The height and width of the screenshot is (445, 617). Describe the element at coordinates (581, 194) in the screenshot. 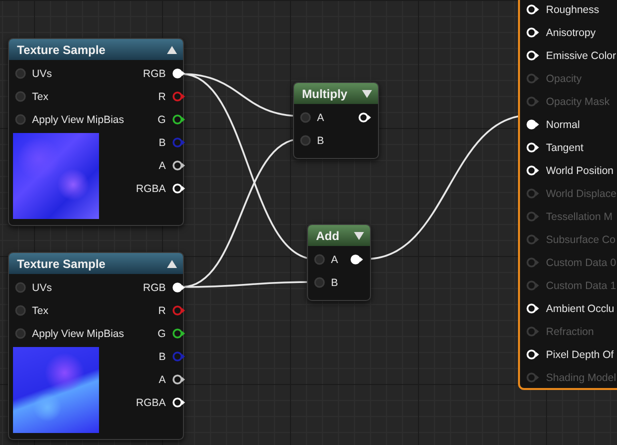

I see `pin-label: World Displace` at that location.